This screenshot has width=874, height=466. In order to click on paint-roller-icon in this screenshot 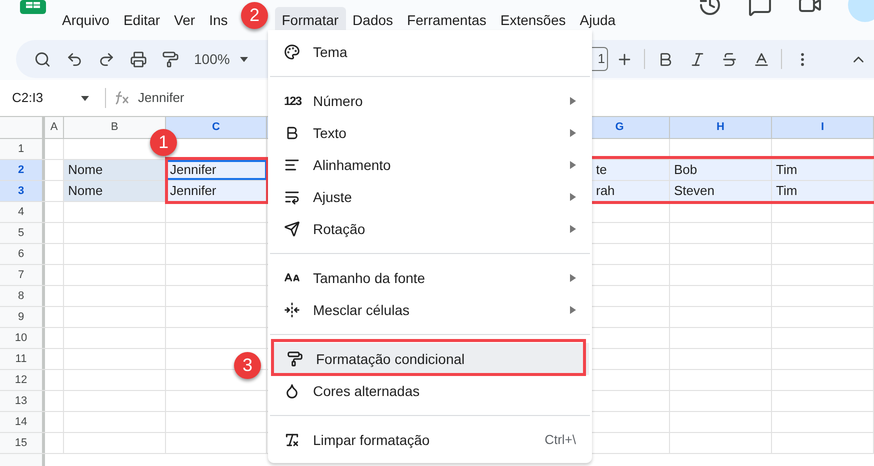, I will do `click(295, 359)`.